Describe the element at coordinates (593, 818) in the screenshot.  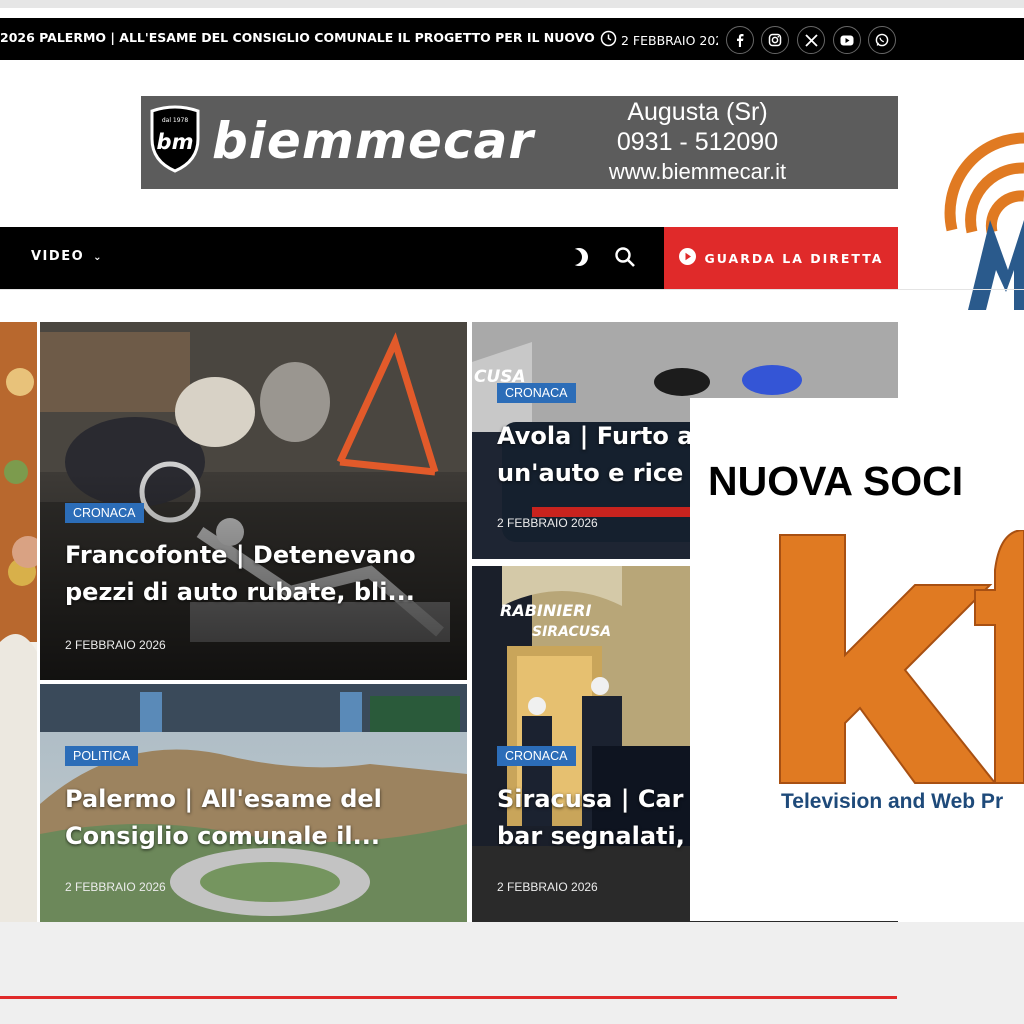
I see `article-title: Siracusa | Car bar segnalati,` at that location.